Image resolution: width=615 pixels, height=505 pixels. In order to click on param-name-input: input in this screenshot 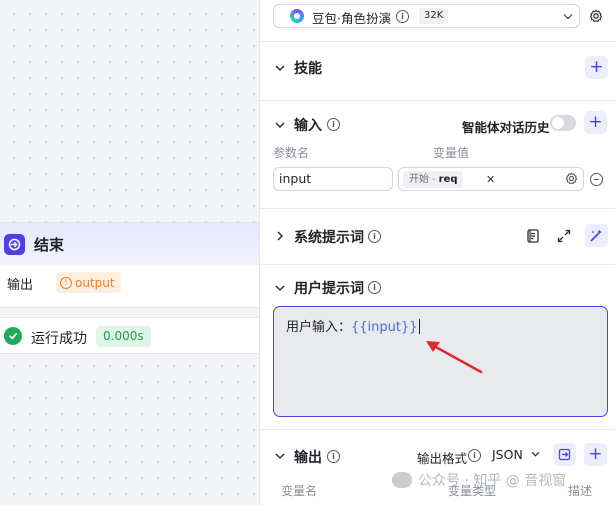, I will do `click(333, 179)`.